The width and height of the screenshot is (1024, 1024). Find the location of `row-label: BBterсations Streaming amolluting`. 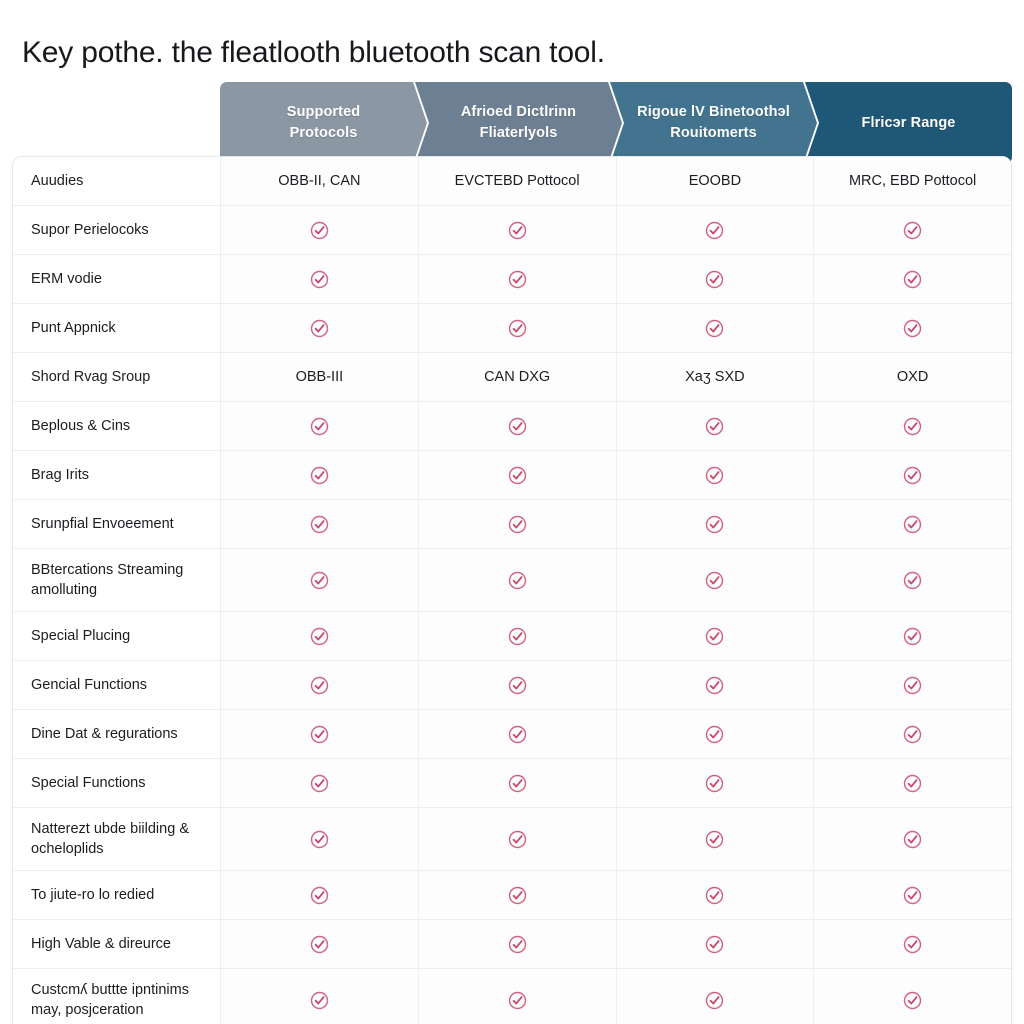

row-label: BBterсations Streaming amolluting is located at coordinates (117, 580).